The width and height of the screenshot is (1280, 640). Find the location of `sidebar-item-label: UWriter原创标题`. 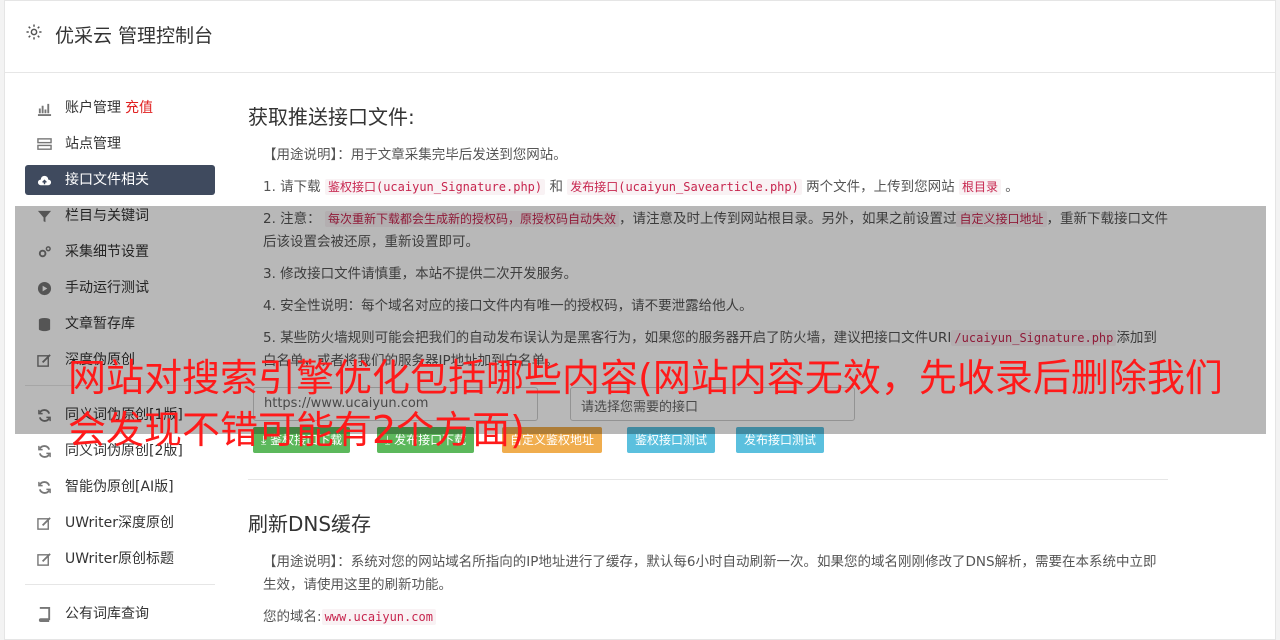

sidebar-item-label: UWriter原创标题 is located at coordinates (119, 559).